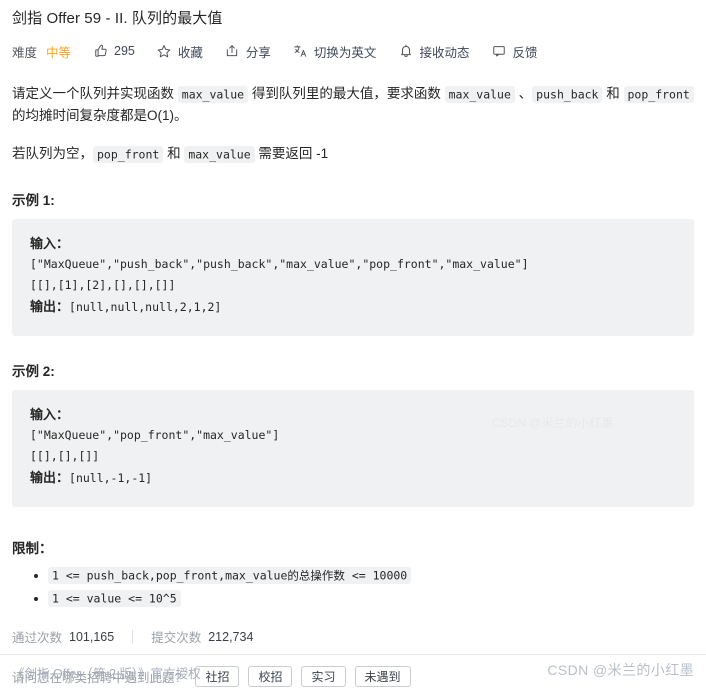  I want to click on list-item: 1 <= value <= 10^5, so click(371, 598).